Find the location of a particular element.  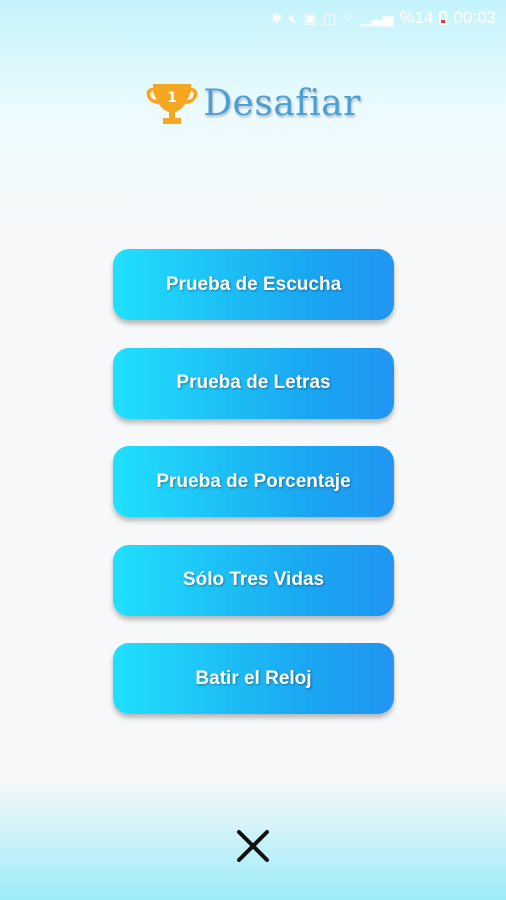

status-bar: ✱ 🔇︎ ▣ ◫ ⌔ ▁▃▅ %14 00:03 is located at coordinates (253, 18).